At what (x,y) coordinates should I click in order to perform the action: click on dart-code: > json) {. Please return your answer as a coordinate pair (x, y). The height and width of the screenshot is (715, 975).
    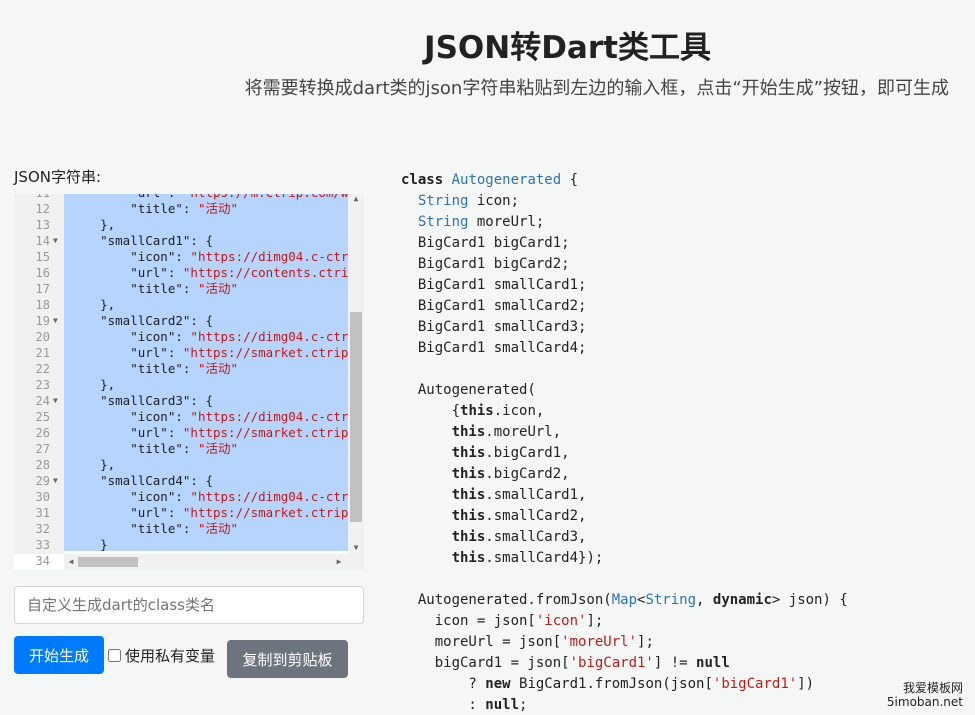
    Looking at the image, I should click on (809, 600).